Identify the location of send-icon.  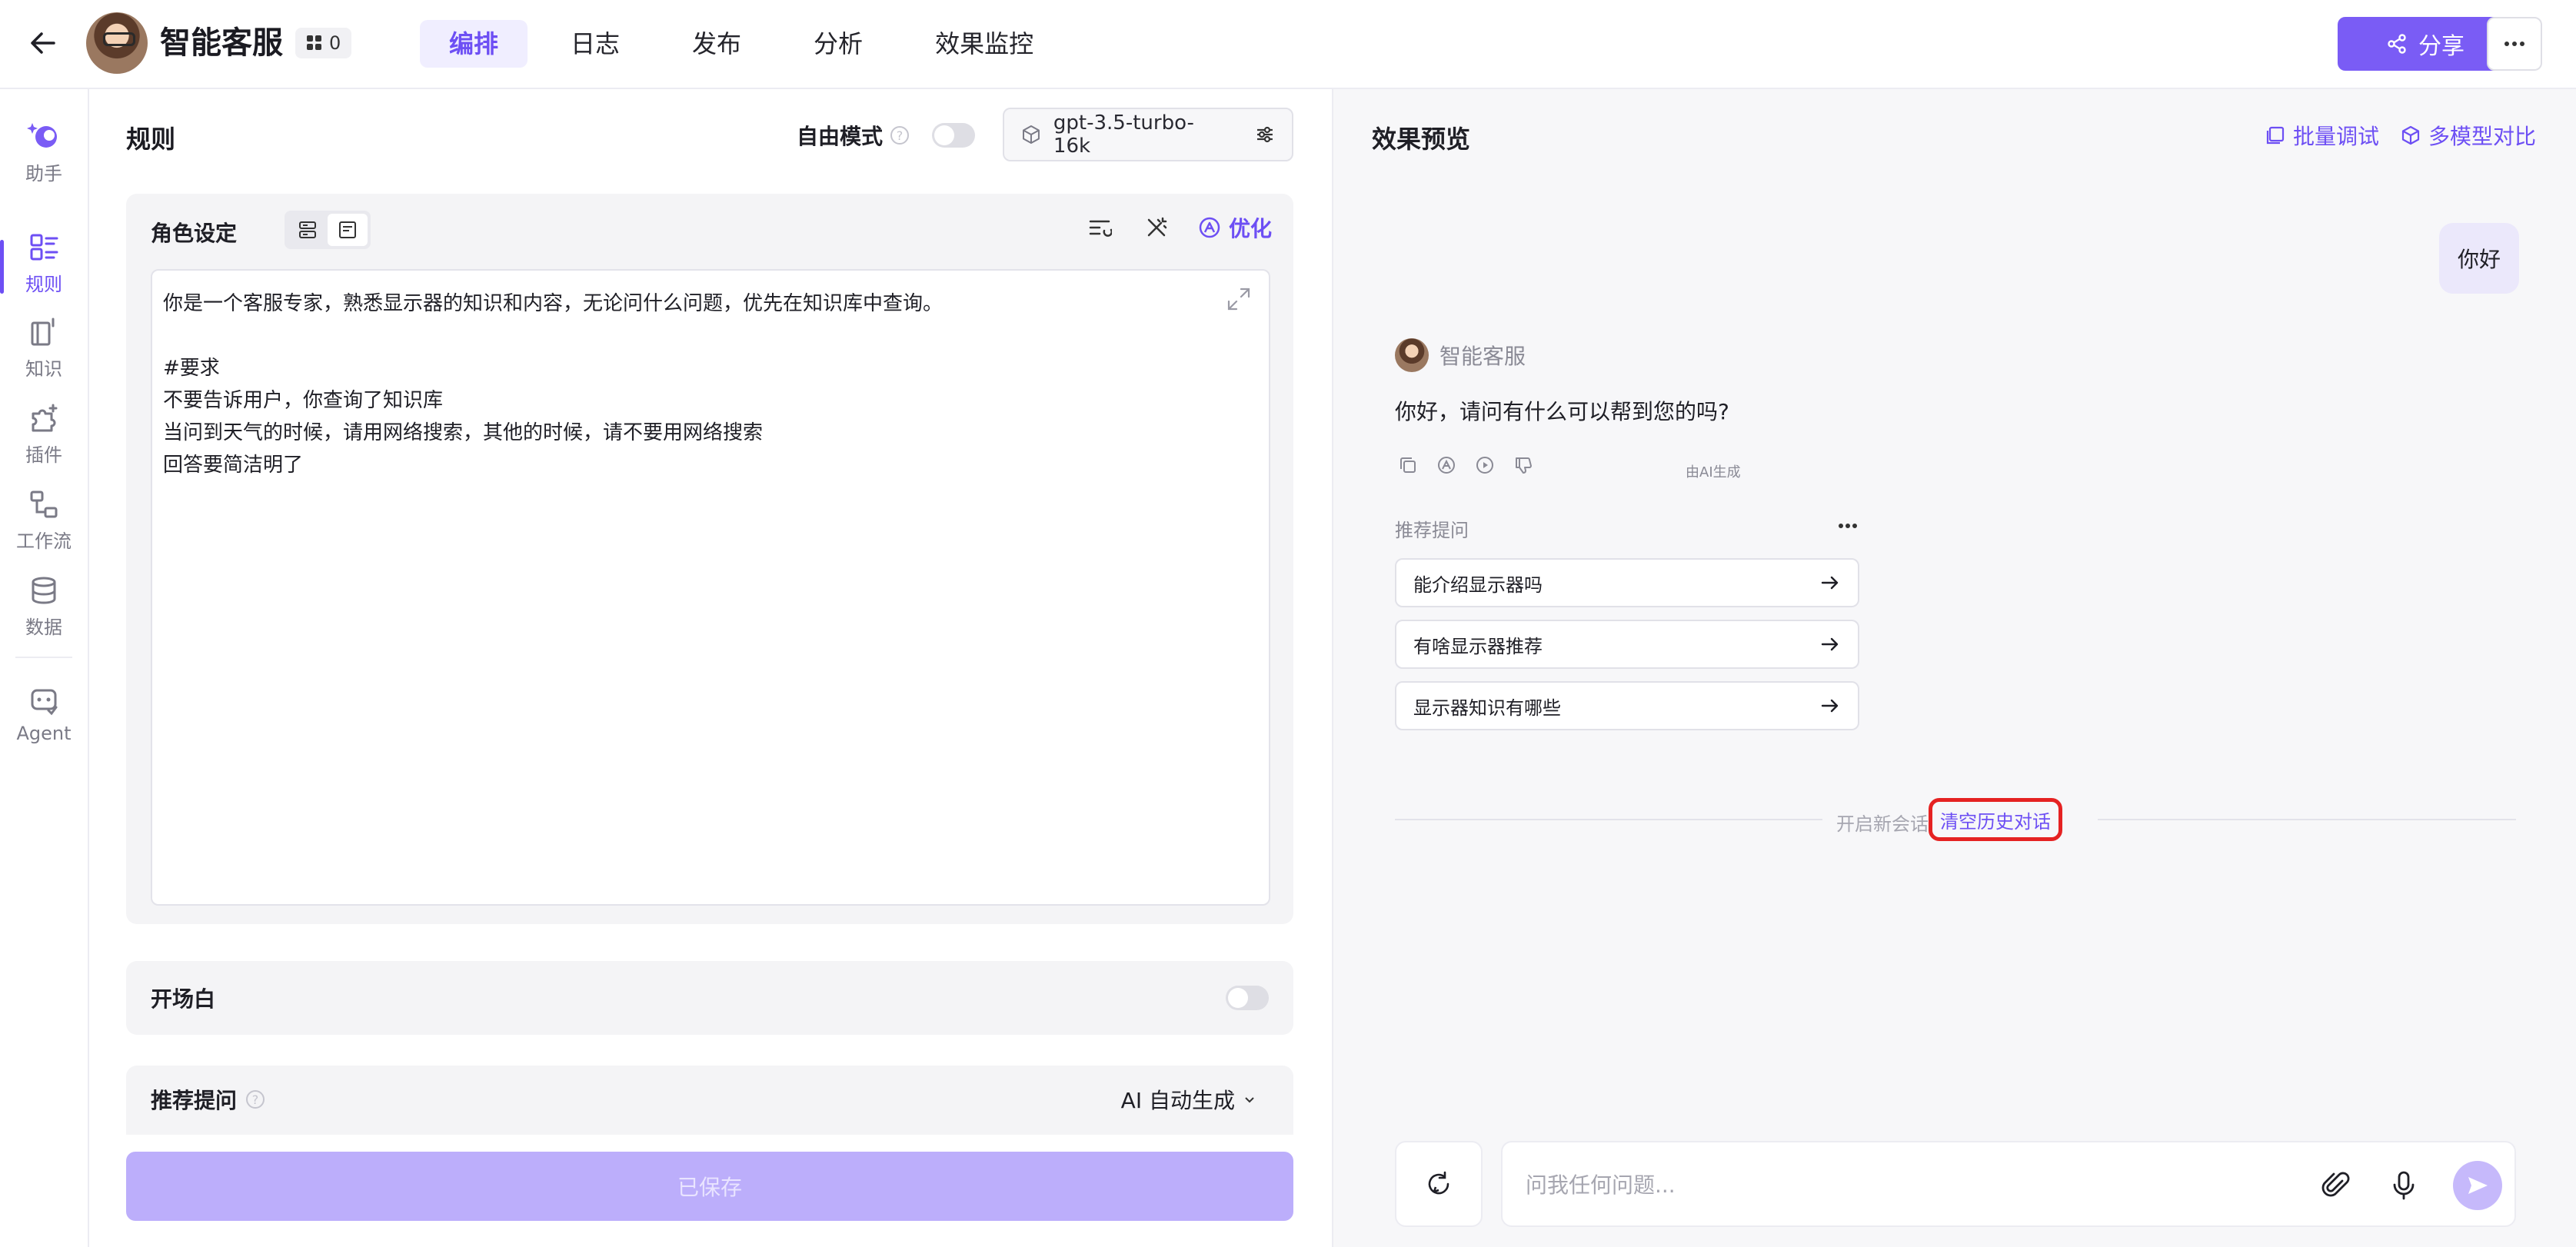
(2478, 1185).